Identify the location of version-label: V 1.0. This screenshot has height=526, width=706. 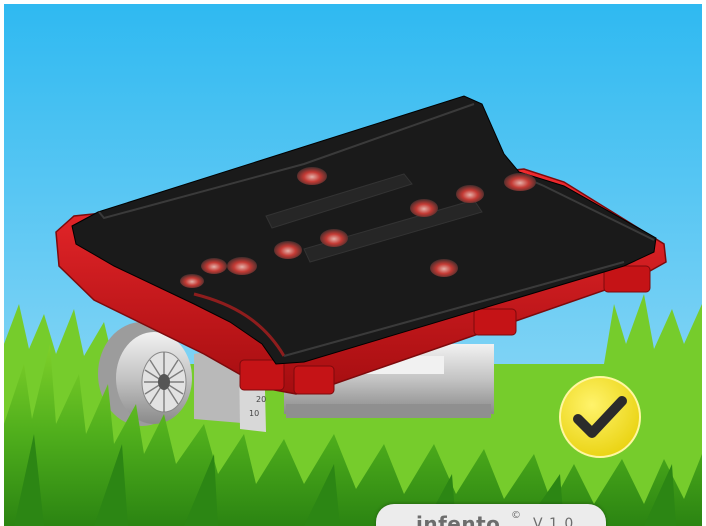
(554, 521).